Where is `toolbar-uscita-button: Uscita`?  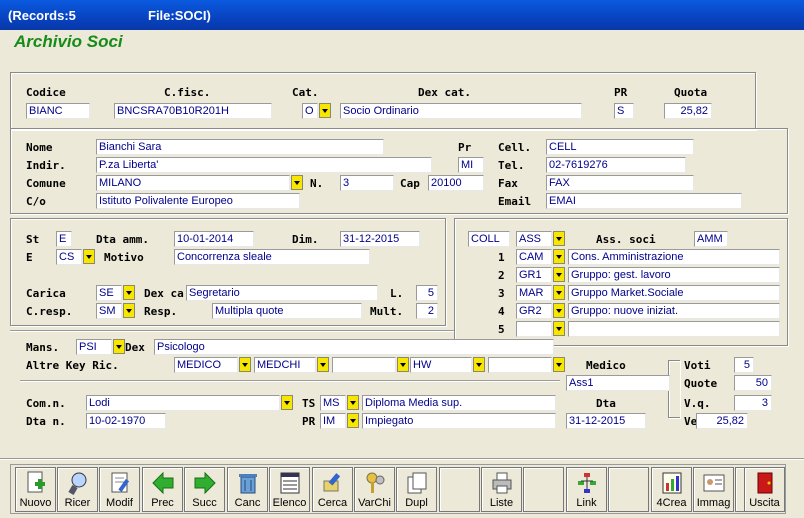 toolbar-uscita-button: Uscita is located at coordinates (764, 489).